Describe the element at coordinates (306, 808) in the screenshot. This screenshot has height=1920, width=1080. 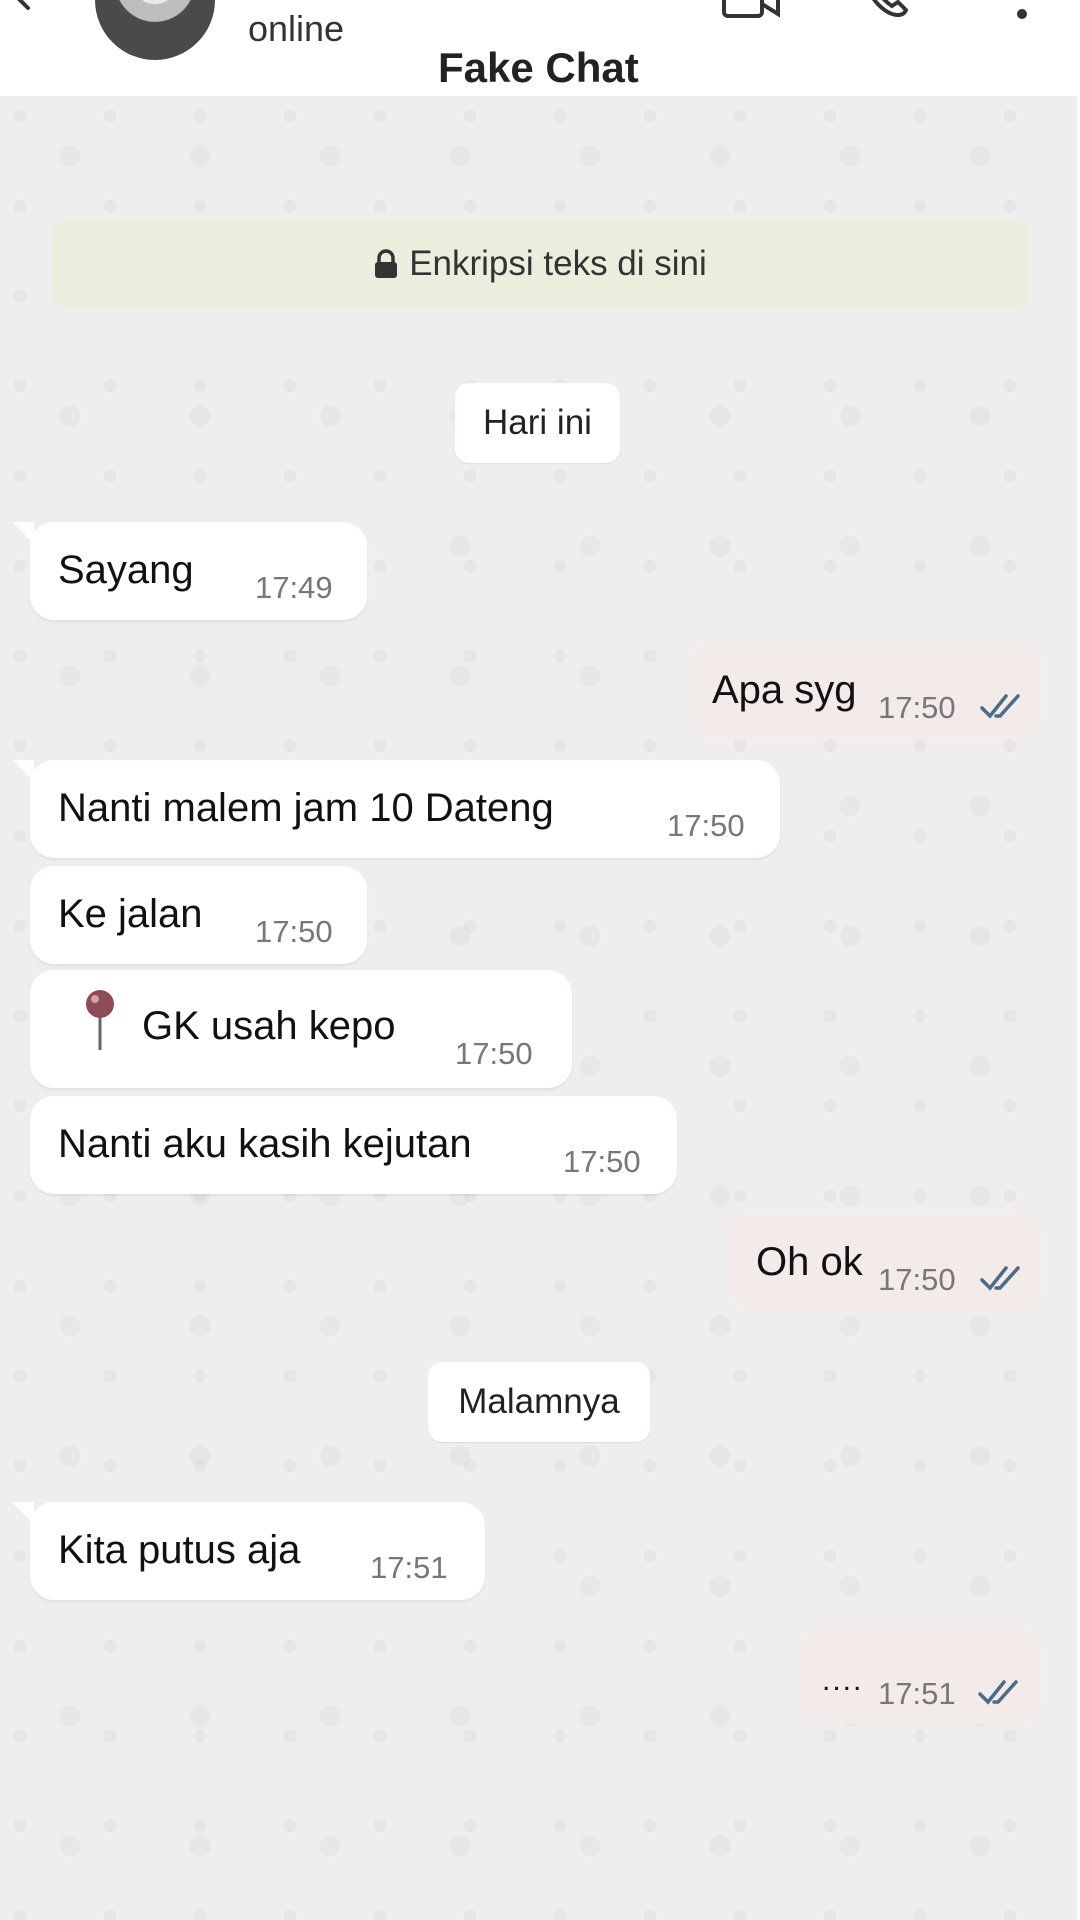
I see `message-text: Nanti malem jam 10 Dateng` at that location.